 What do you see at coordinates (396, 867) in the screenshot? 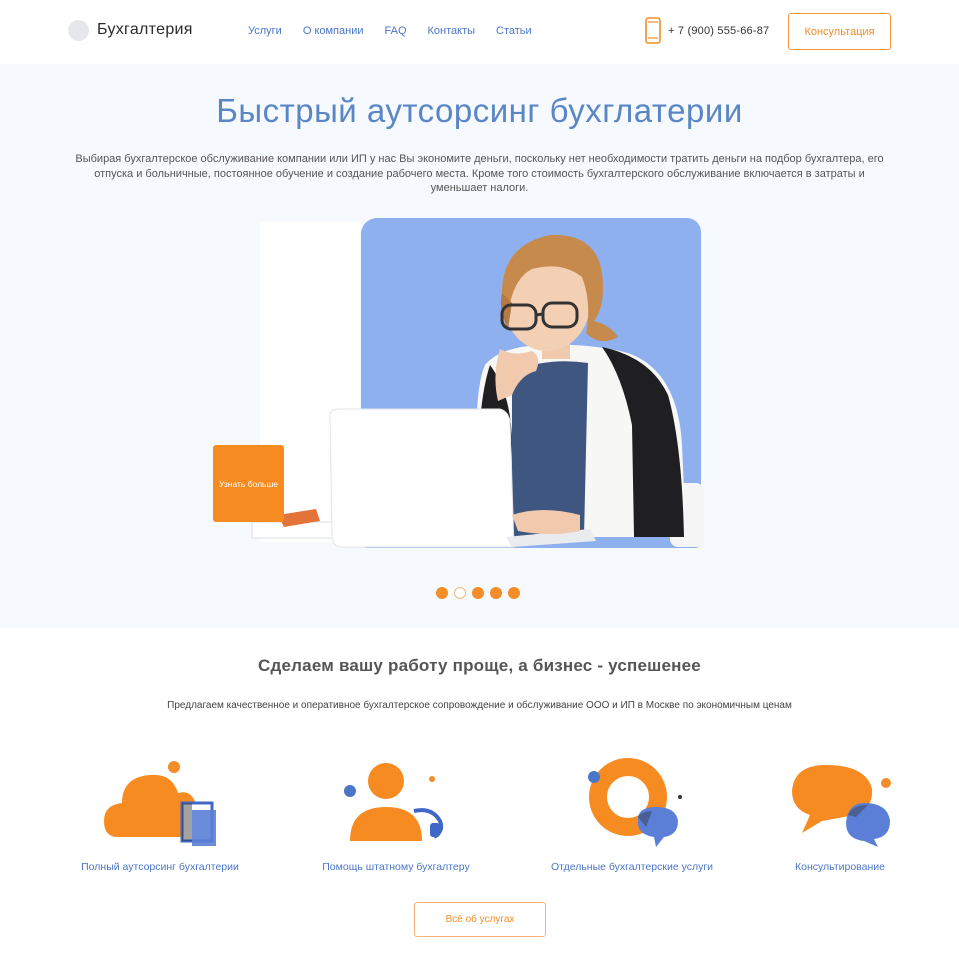
I see `service-label: Помощь штатному бухгалтеру` at bounding box center [396, 867].